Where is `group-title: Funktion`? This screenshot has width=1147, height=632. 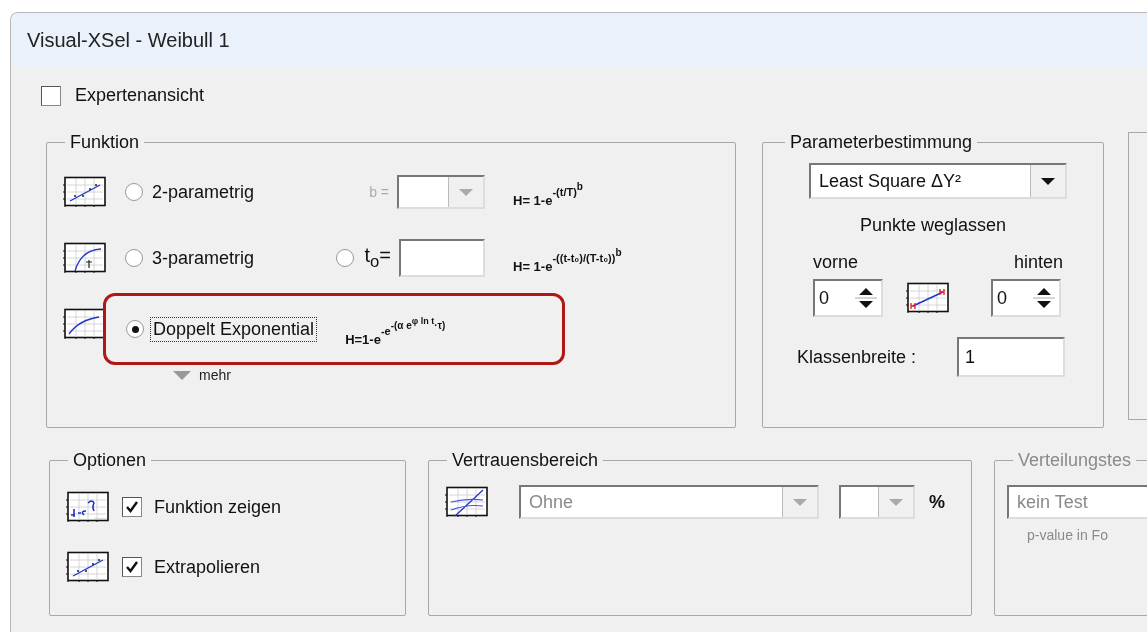
group-title: Funktion is located at coordinates (105, 142).